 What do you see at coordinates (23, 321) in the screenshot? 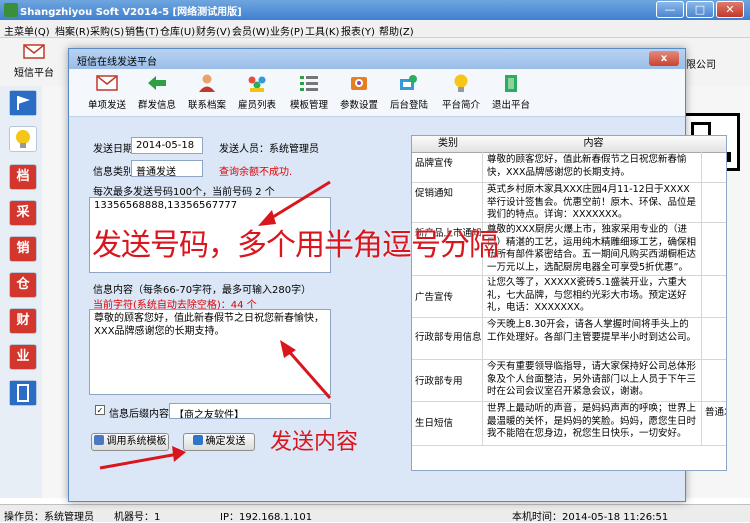
I see `sidebar-item-finance: 财` at bounding box center [23, 321].